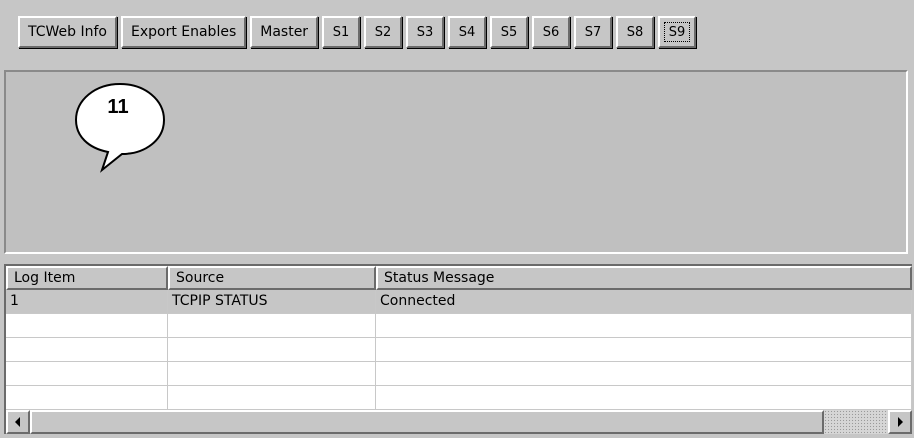 The height and width of the screenshot is (438, 914). What do you see at coordinates (383, 32) in the screenshot?
I see `s2-button: S2` at bounding box center [383, 32].